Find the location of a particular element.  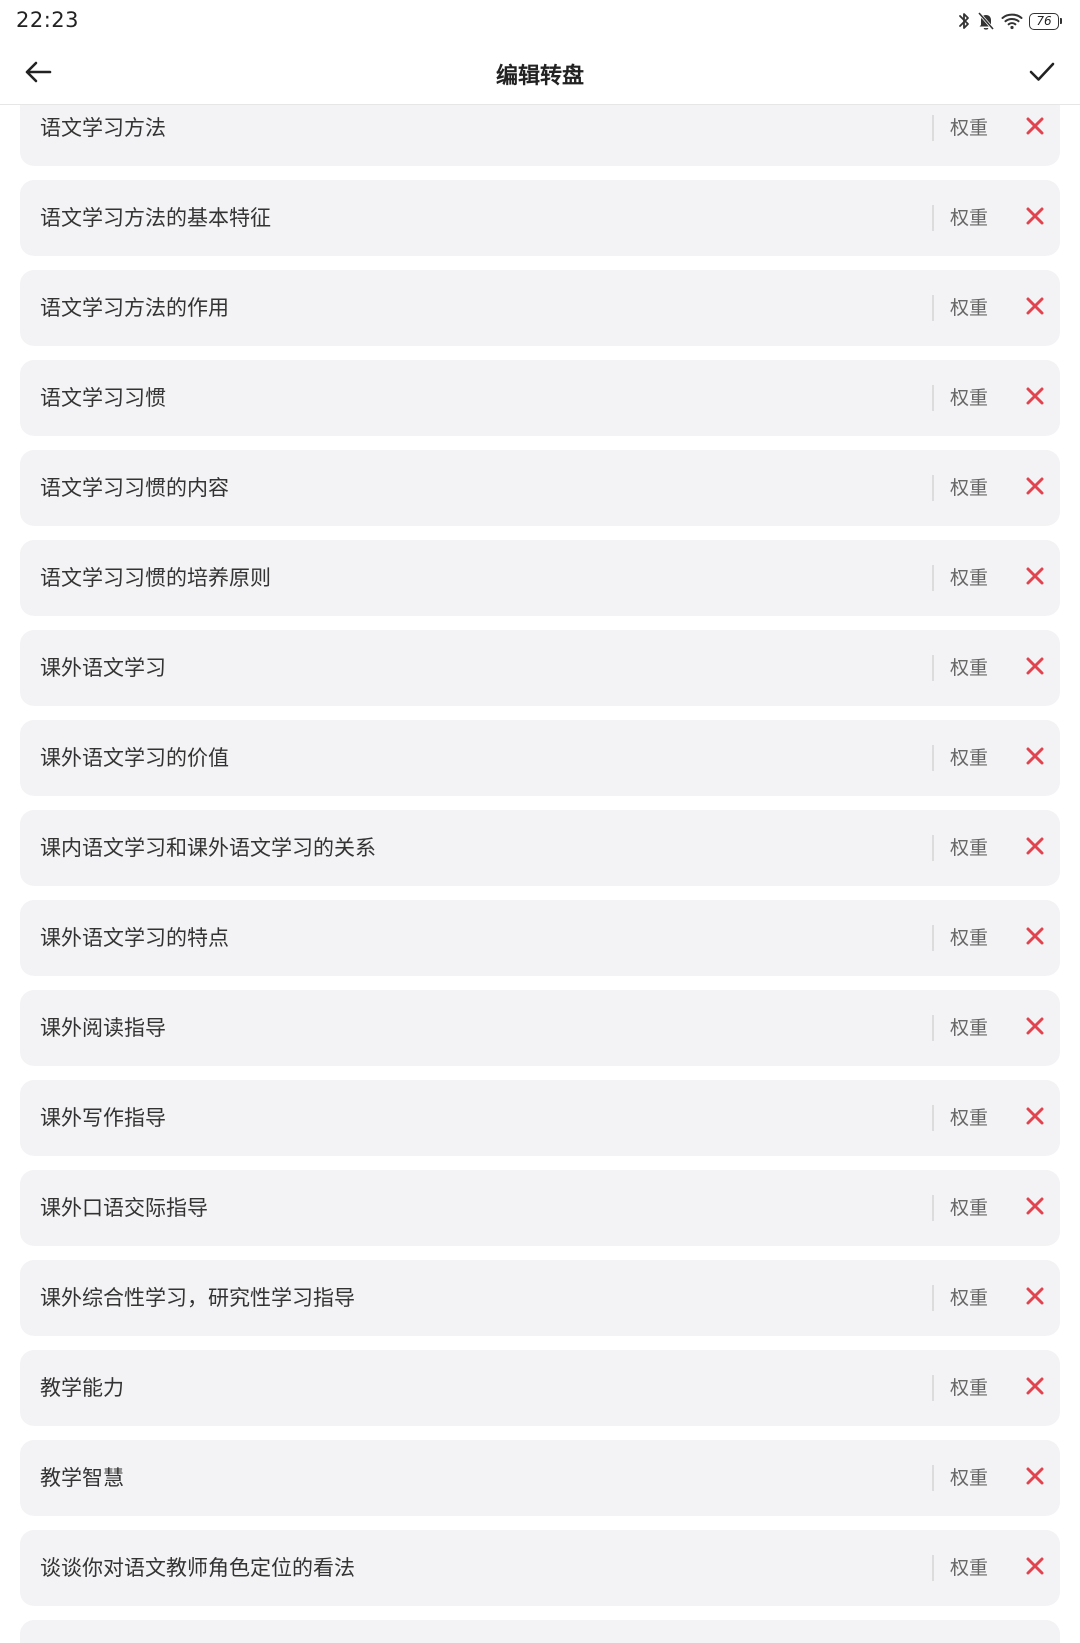

list-item: 课外综合性学习，研究性学习指导 权重 is located at coordinates (540, 1298).